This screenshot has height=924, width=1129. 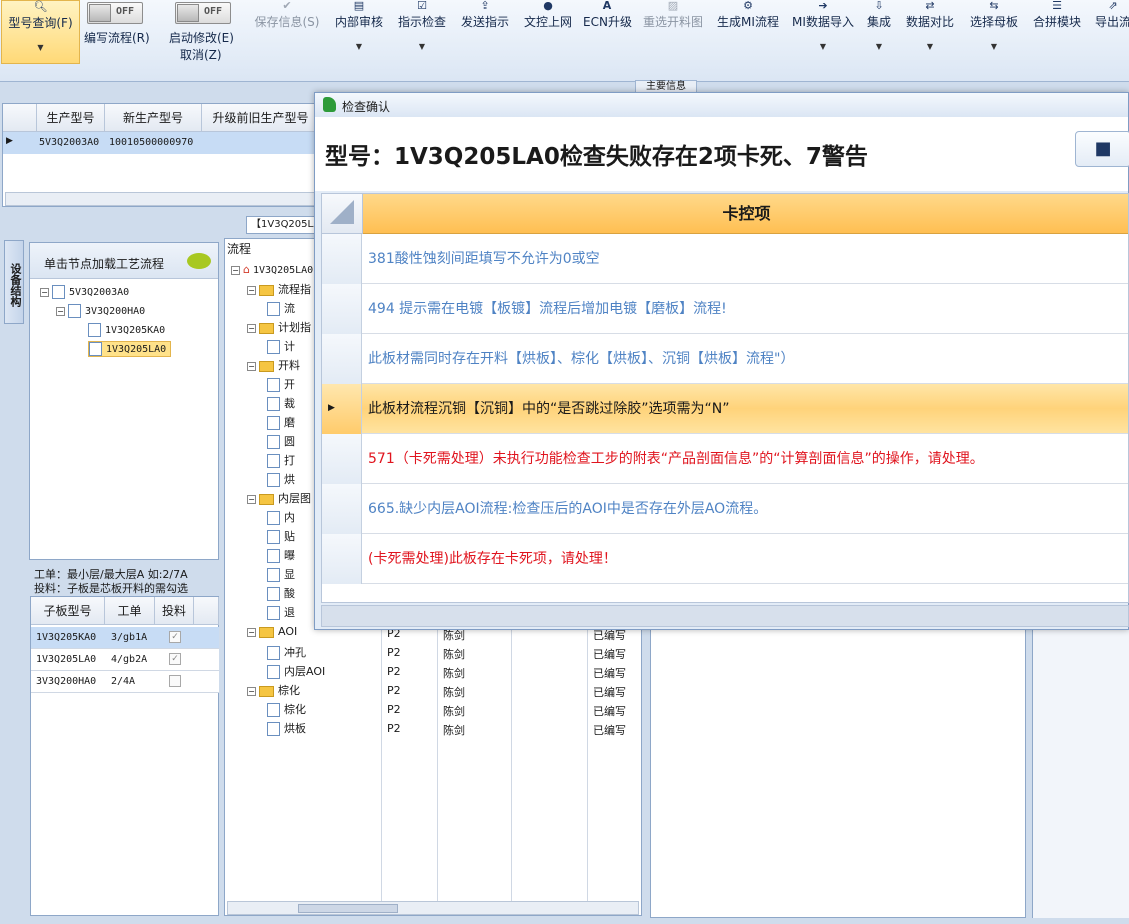 I want to click on merge-module-button: ☰ 合拼模块, so click(x=1057, y=32).